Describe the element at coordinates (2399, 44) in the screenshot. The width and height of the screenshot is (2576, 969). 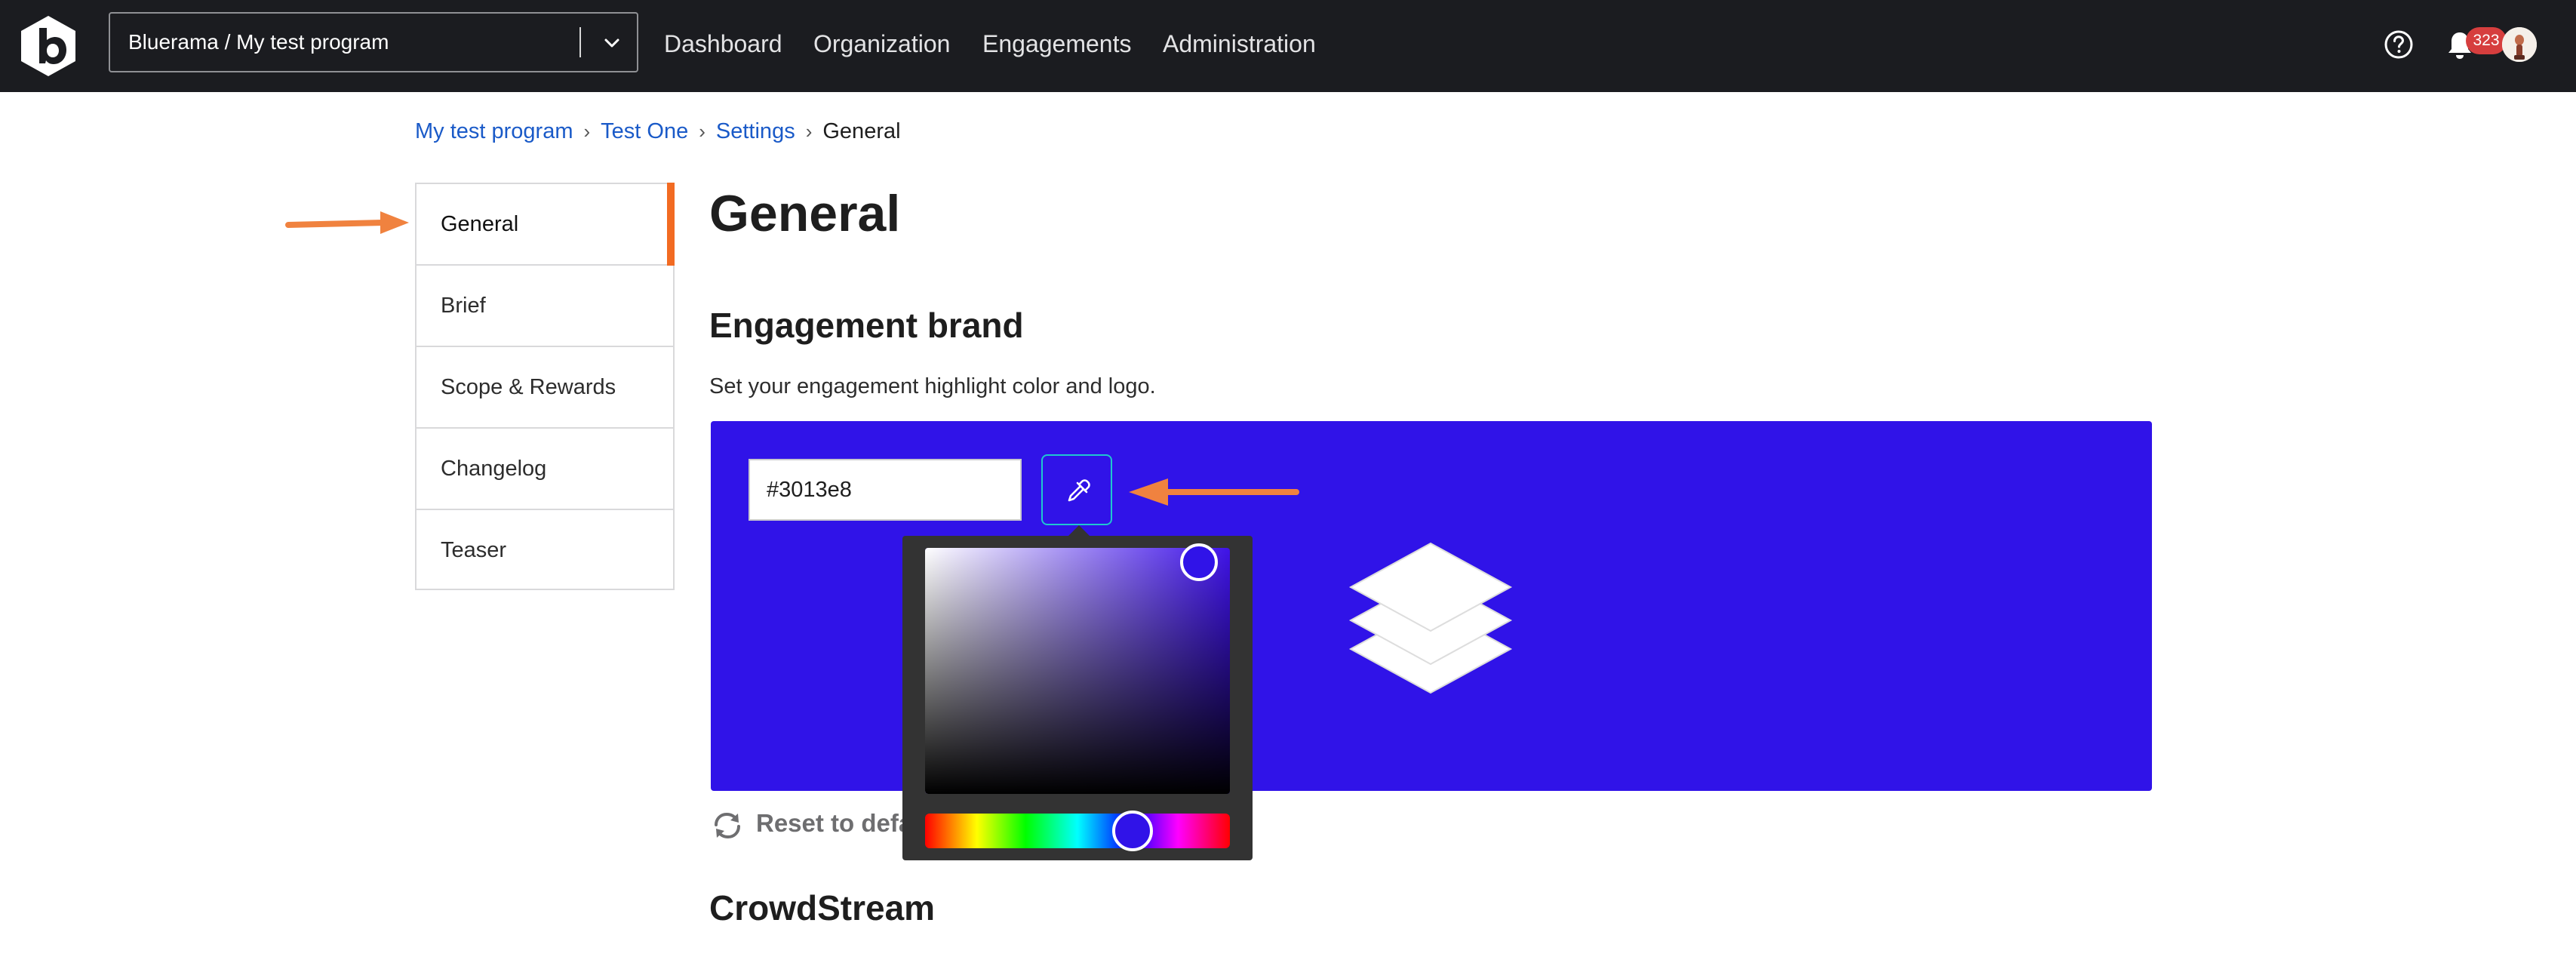
I see `help-icon` at that location.